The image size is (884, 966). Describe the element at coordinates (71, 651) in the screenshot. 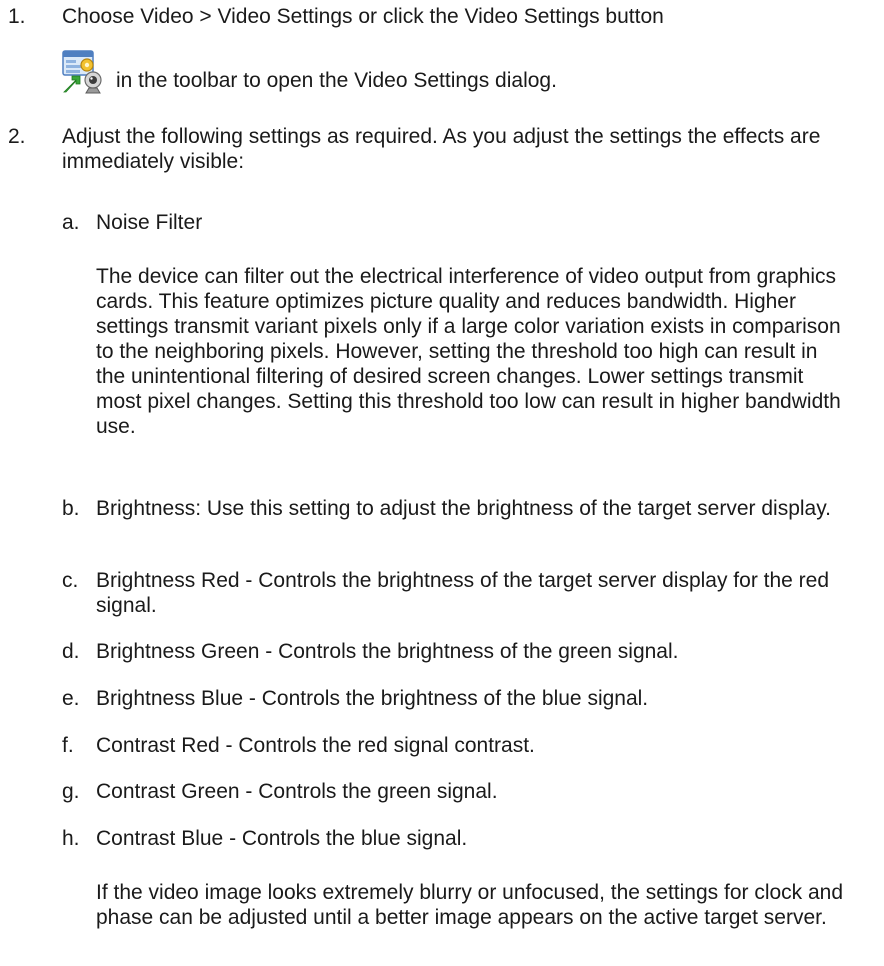

I see `substep-letter: d.` at that location.